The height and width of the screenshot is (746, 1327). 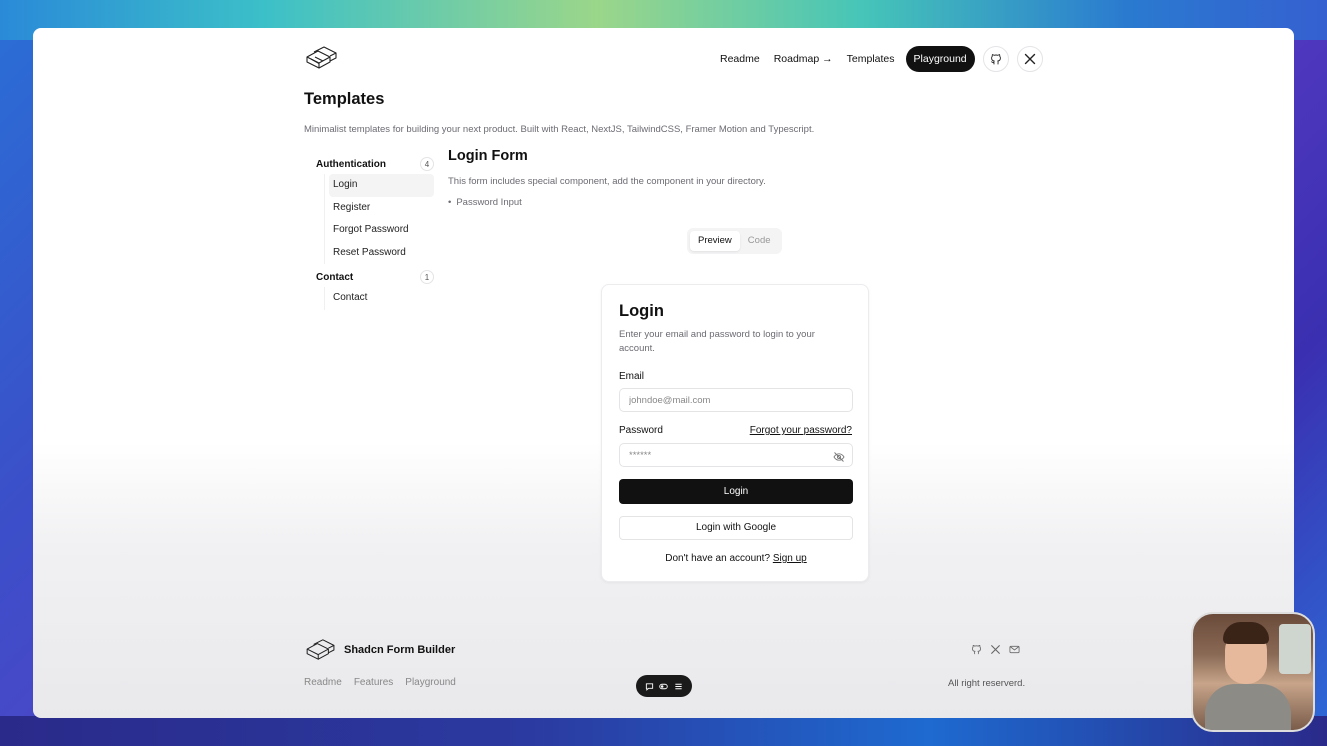 I want to click on footer-brand: Shadcn Form Builder, so click(x=400, y=650).